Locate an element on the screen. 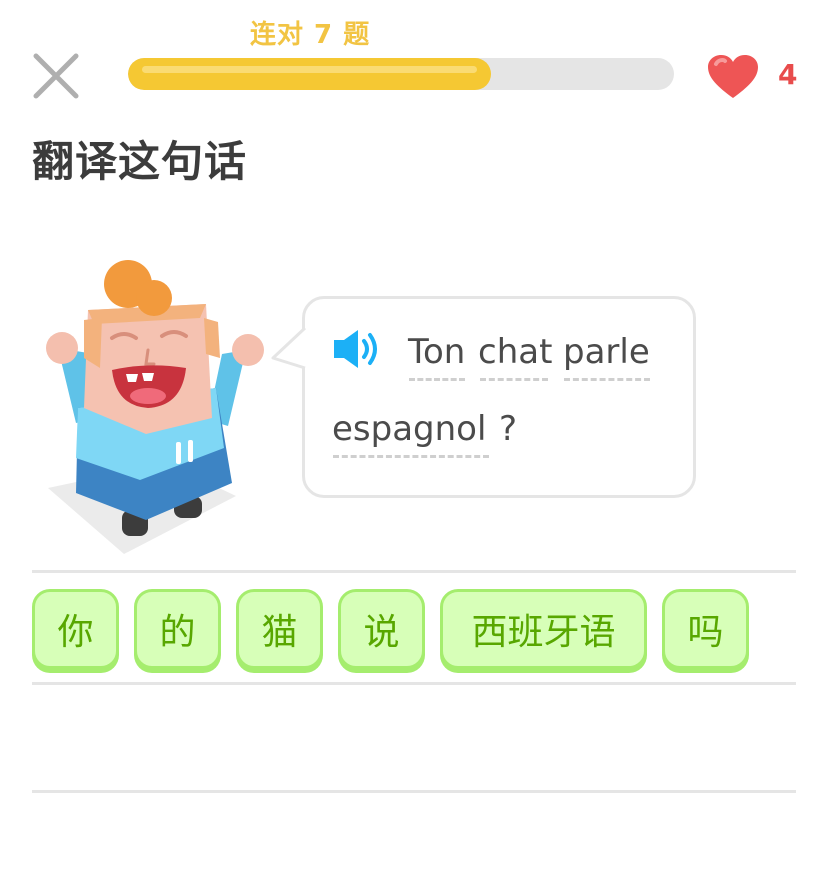 This screenshot has height=871, width=828. word-chip: 西班牙语 is located at coordinates (543, 629).